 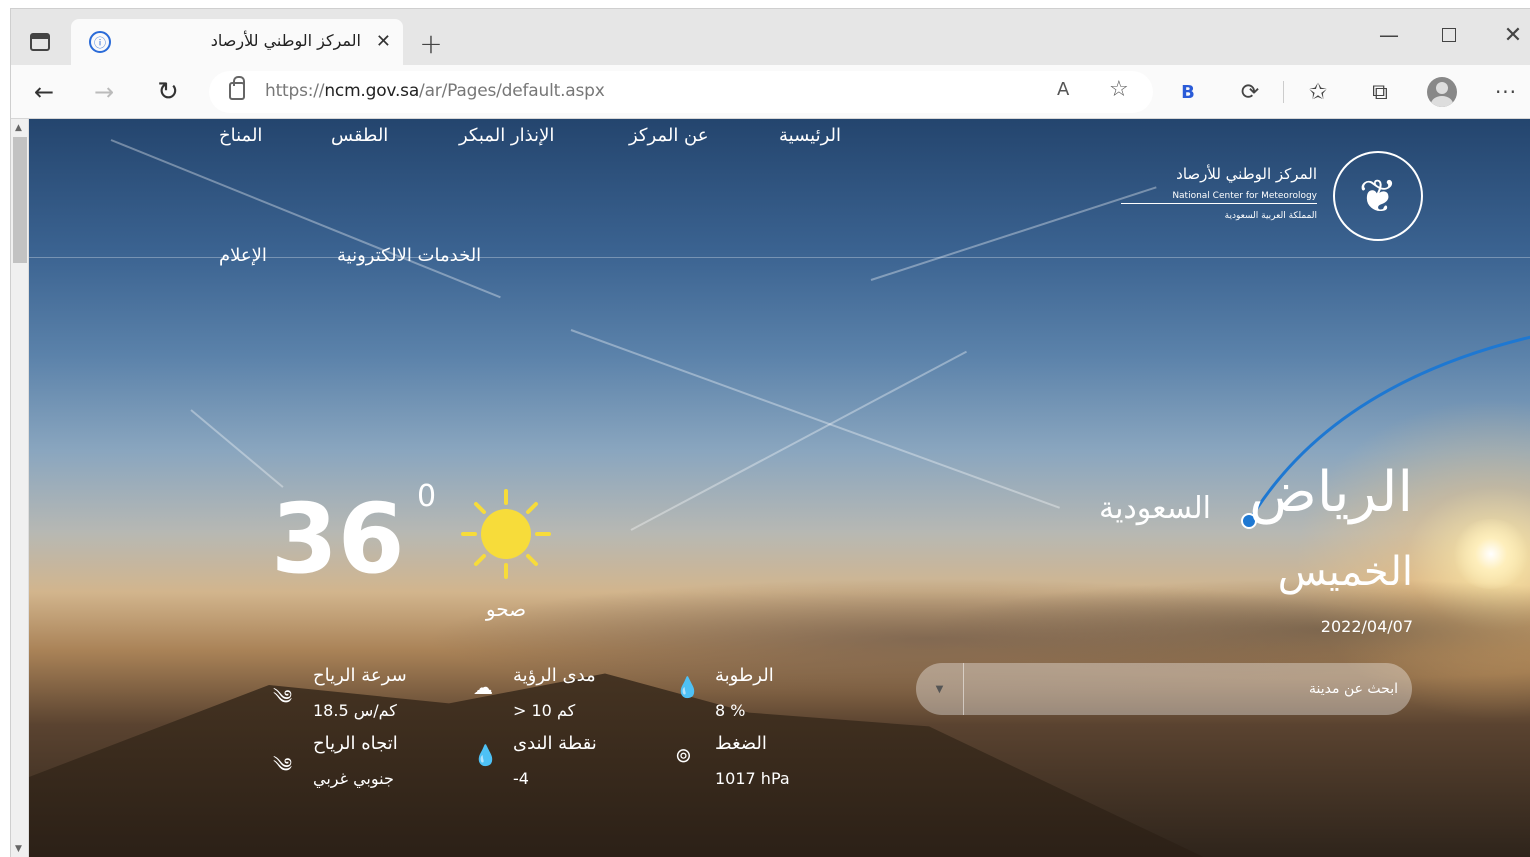 I want to click on collections-icon: ⧉, so click(x=1380, y=92).